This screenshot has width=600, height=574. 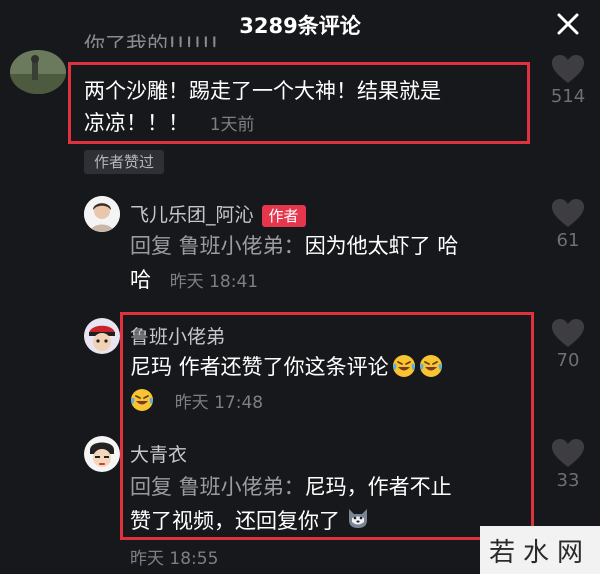 What do you see at coordinates (259, 367) in the screenshot?
I see `comment-body: 尼玛 作者还赞了你这条评论` at bounding box center [259, 367].